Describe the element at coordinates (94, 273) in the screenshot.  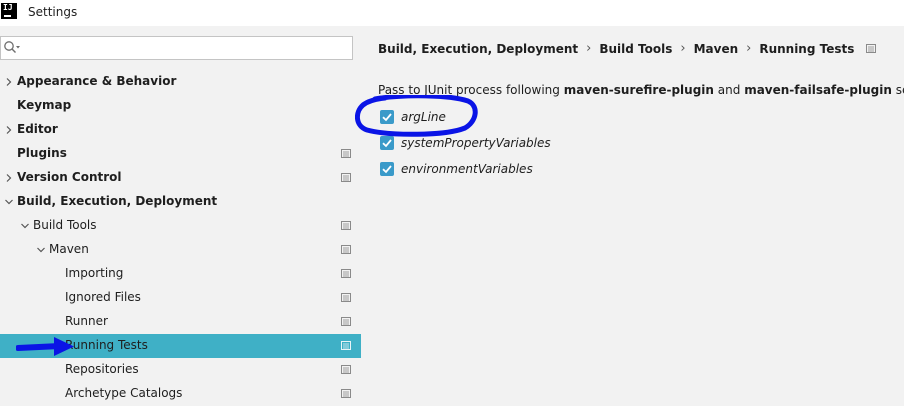
I see `sidebar-item-label: Importing` at that location.